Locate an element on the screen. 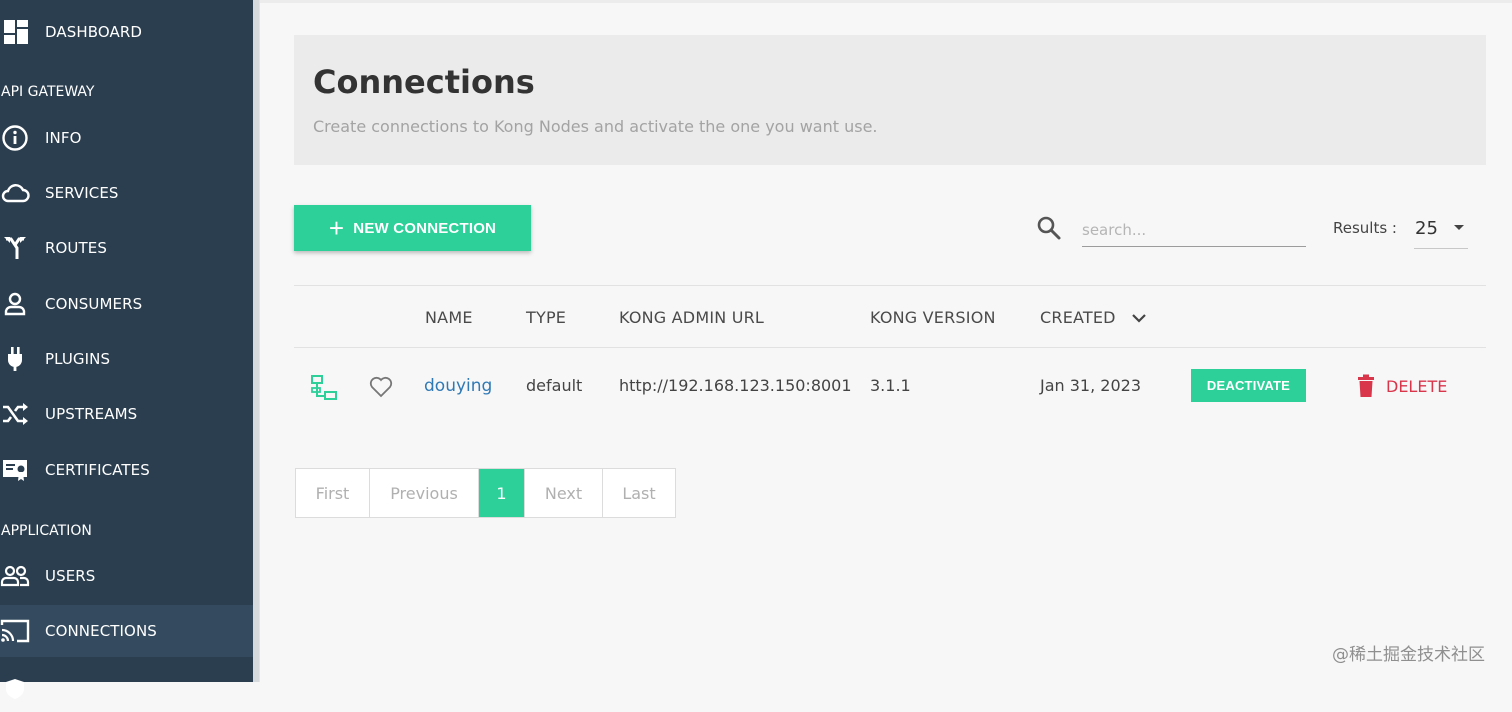 The height and width of the screenshot is (712, 1512). sidebar-item-label: SERVICES is located at coordinates (82, 193).